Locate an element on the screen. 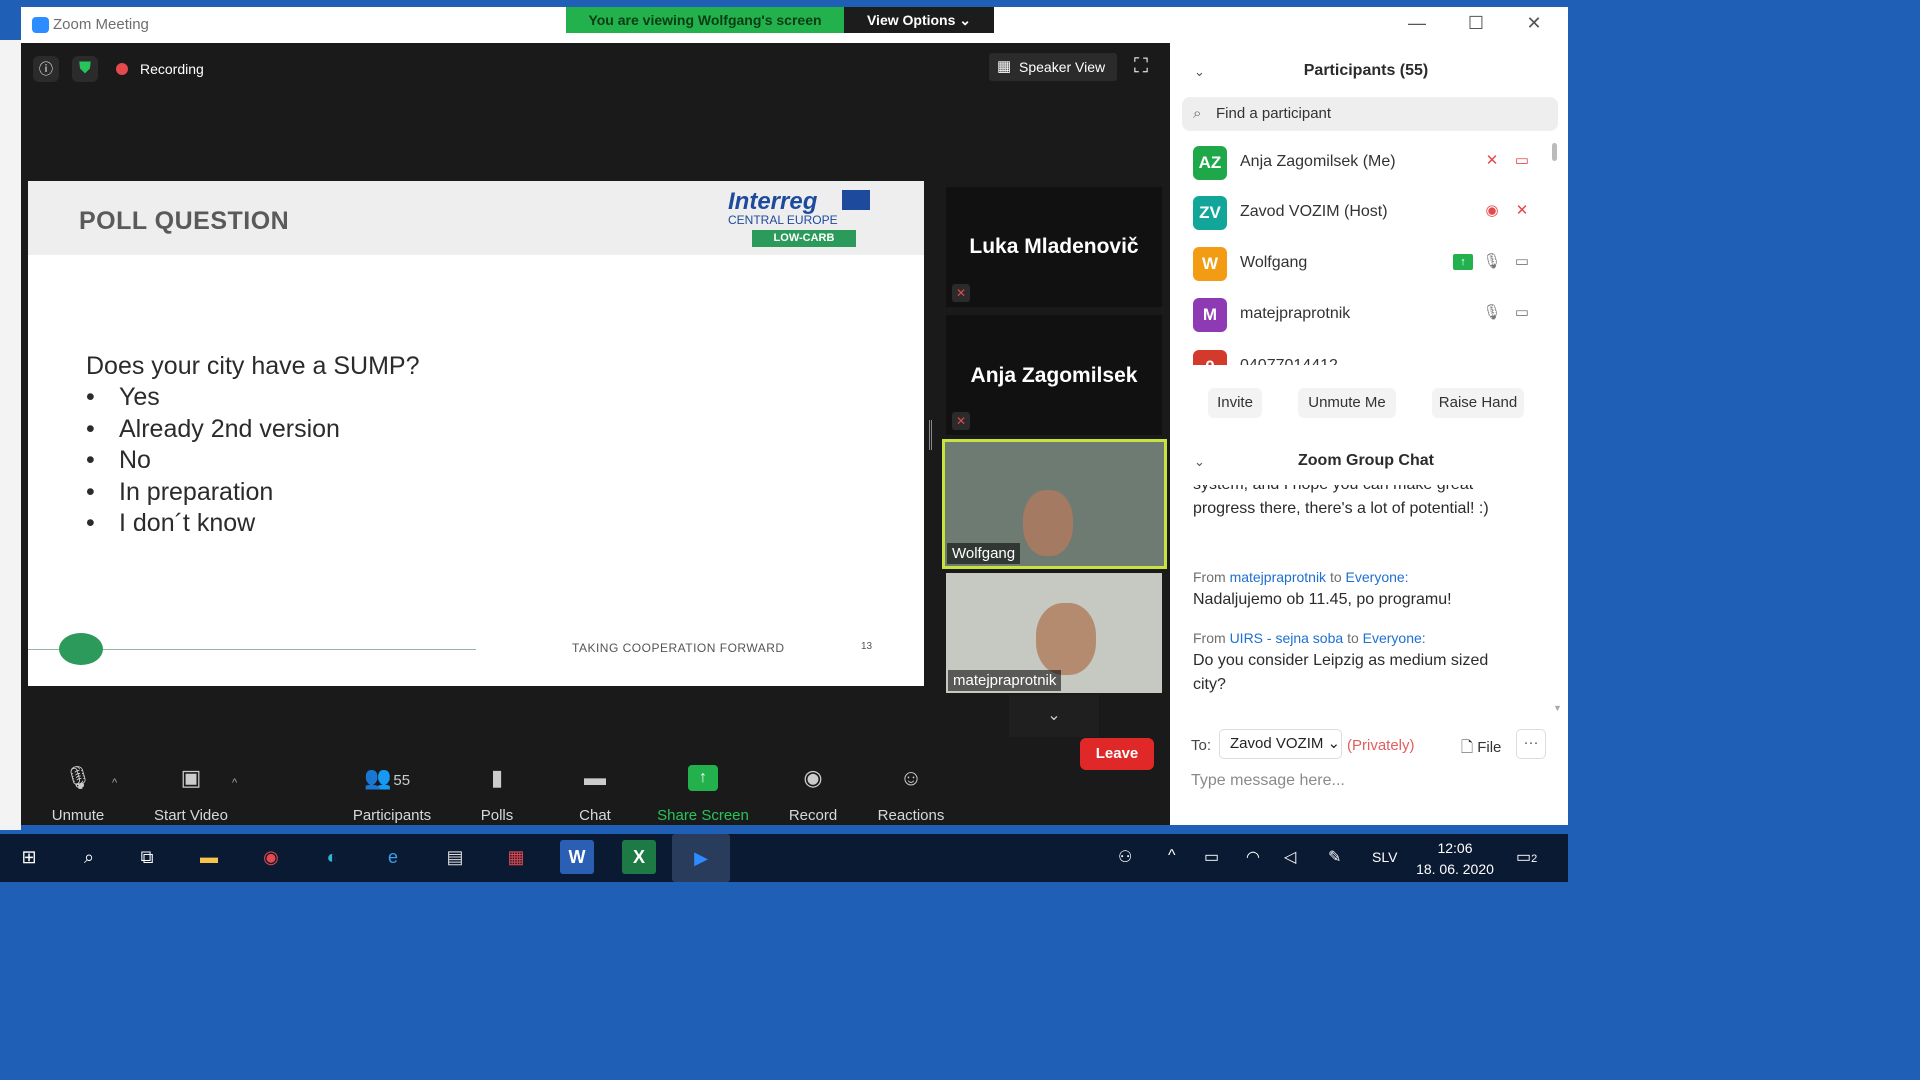 This screenshot has height=1080, width=1920. volume-icon: ◁ is located at coordinates (1290, 857).